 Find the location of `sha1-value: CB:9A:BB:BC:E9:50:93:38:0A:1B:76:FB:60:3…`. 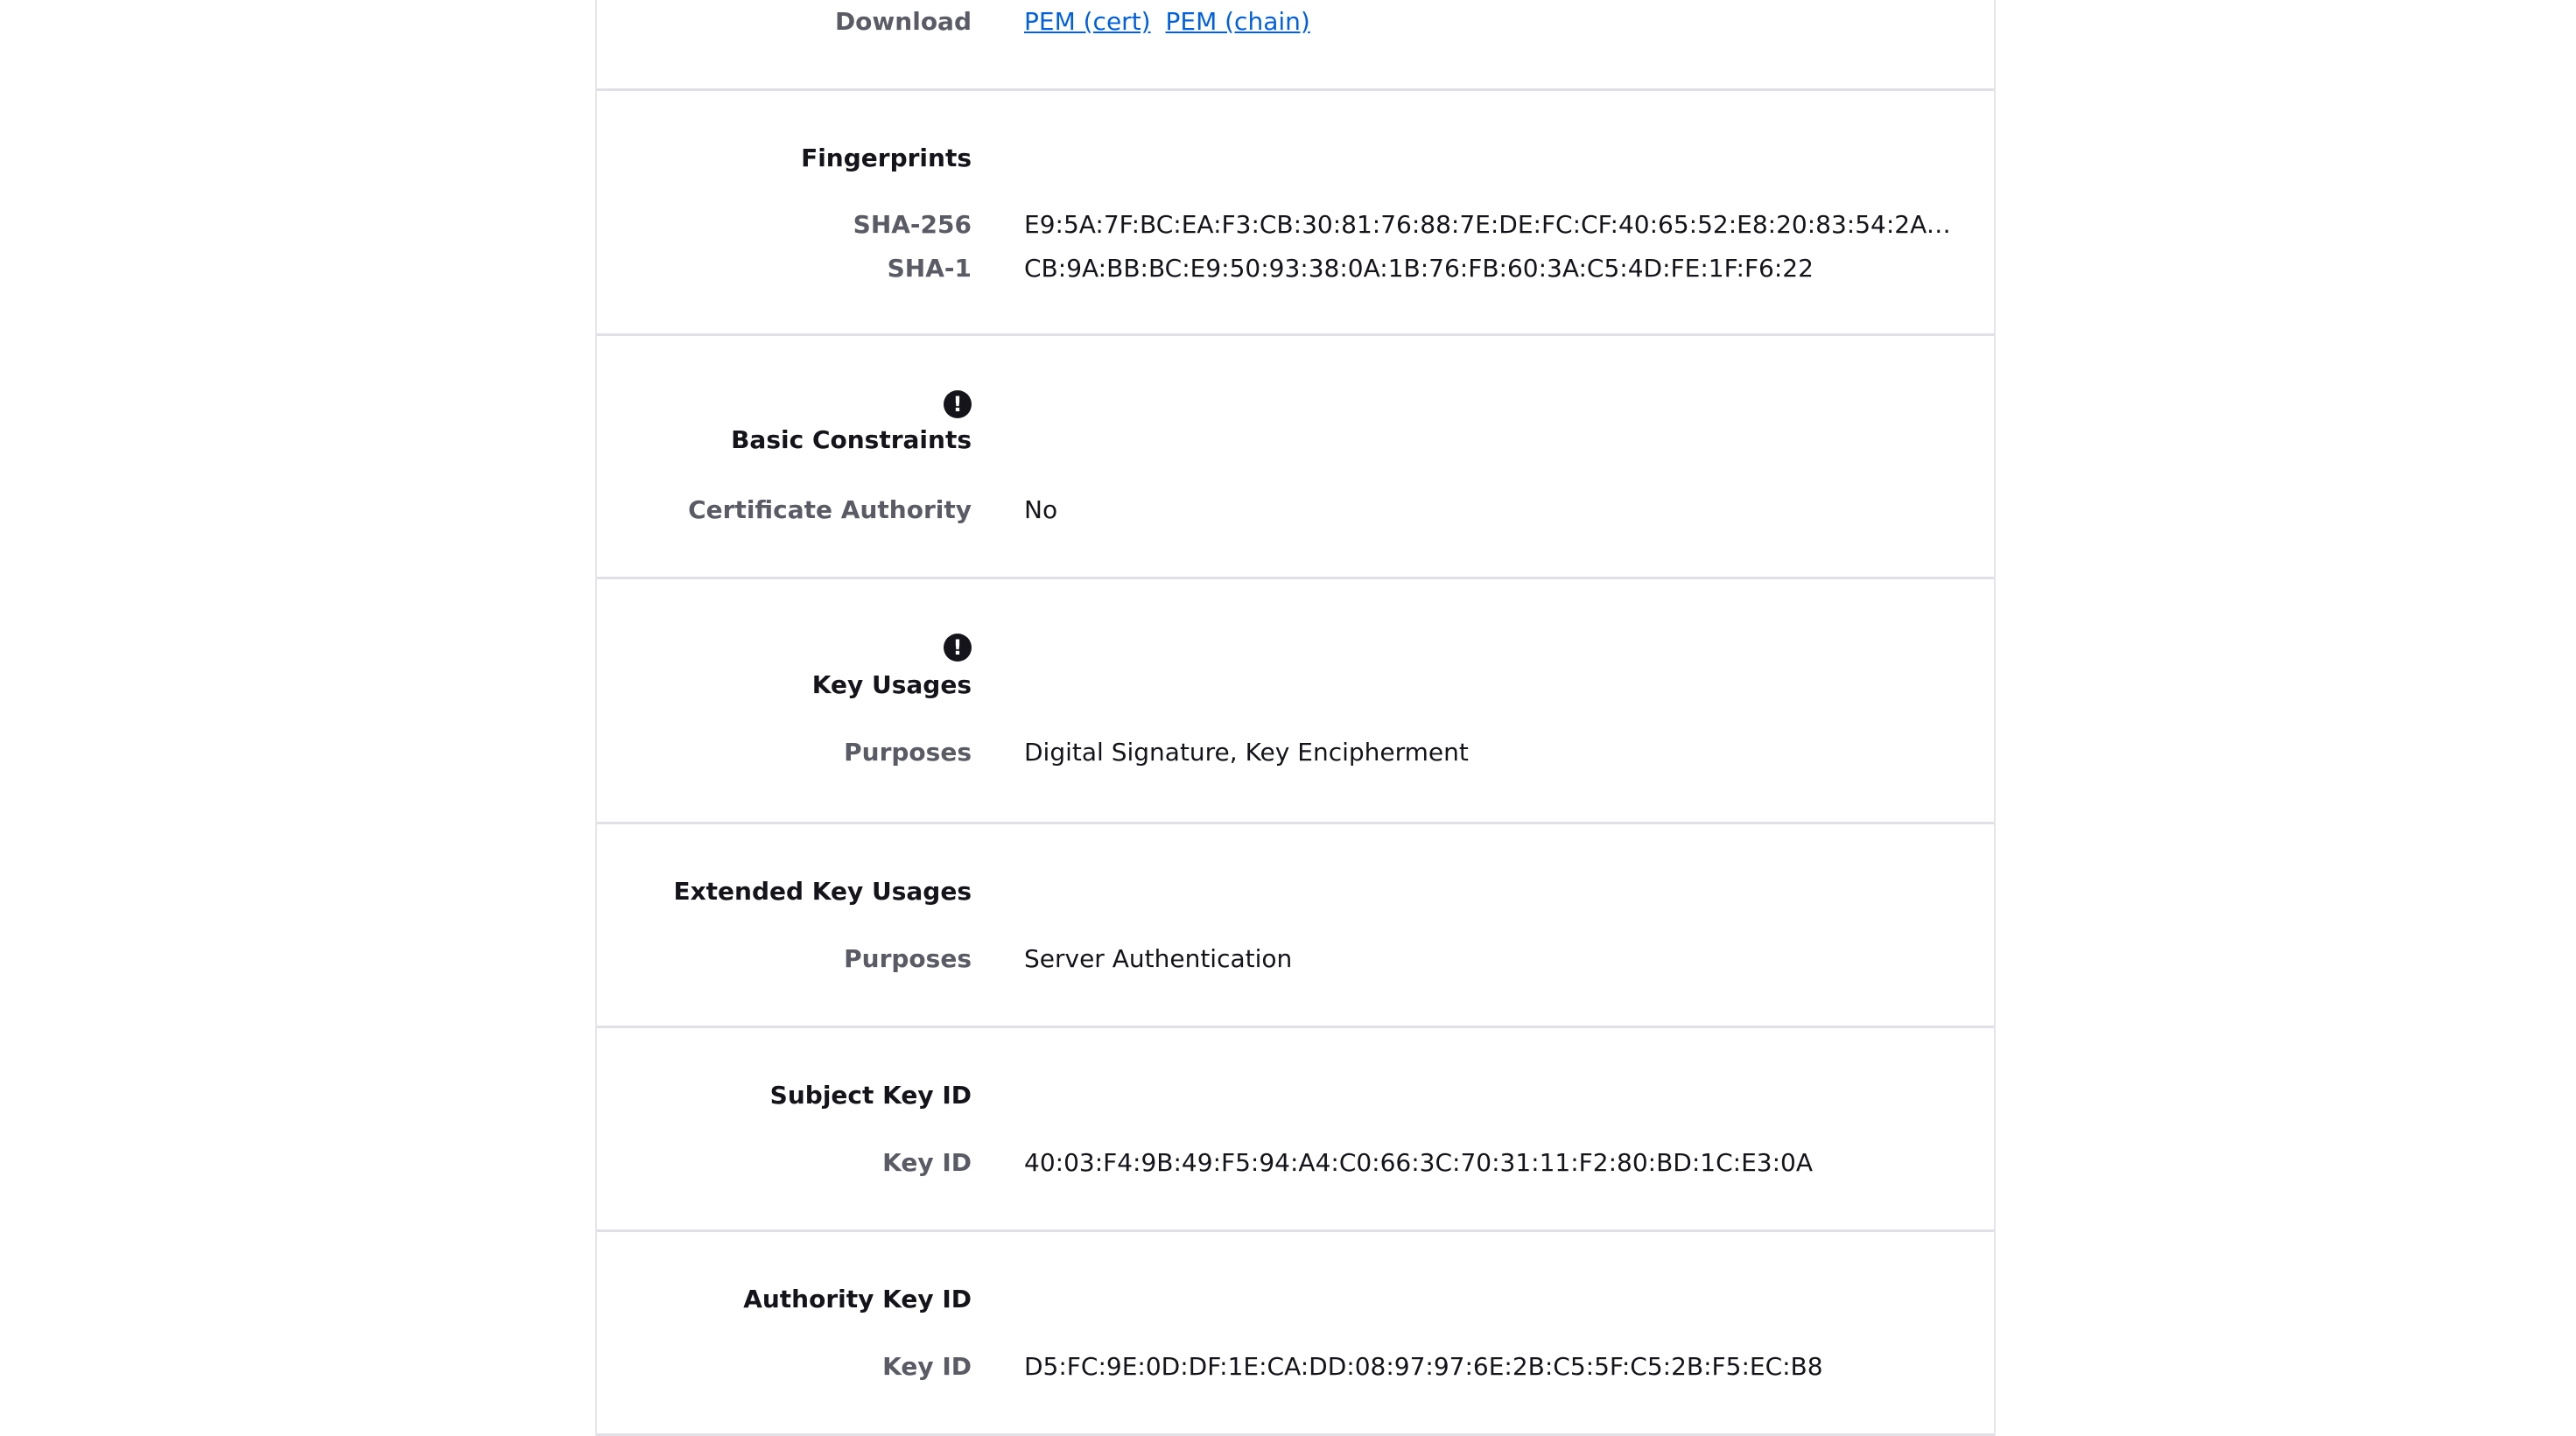

sha1-value: CB:9A:BB:BC:E9:50:93:38:0A:1B:76:FB:60:3… is located at coordinates (1419, 268).